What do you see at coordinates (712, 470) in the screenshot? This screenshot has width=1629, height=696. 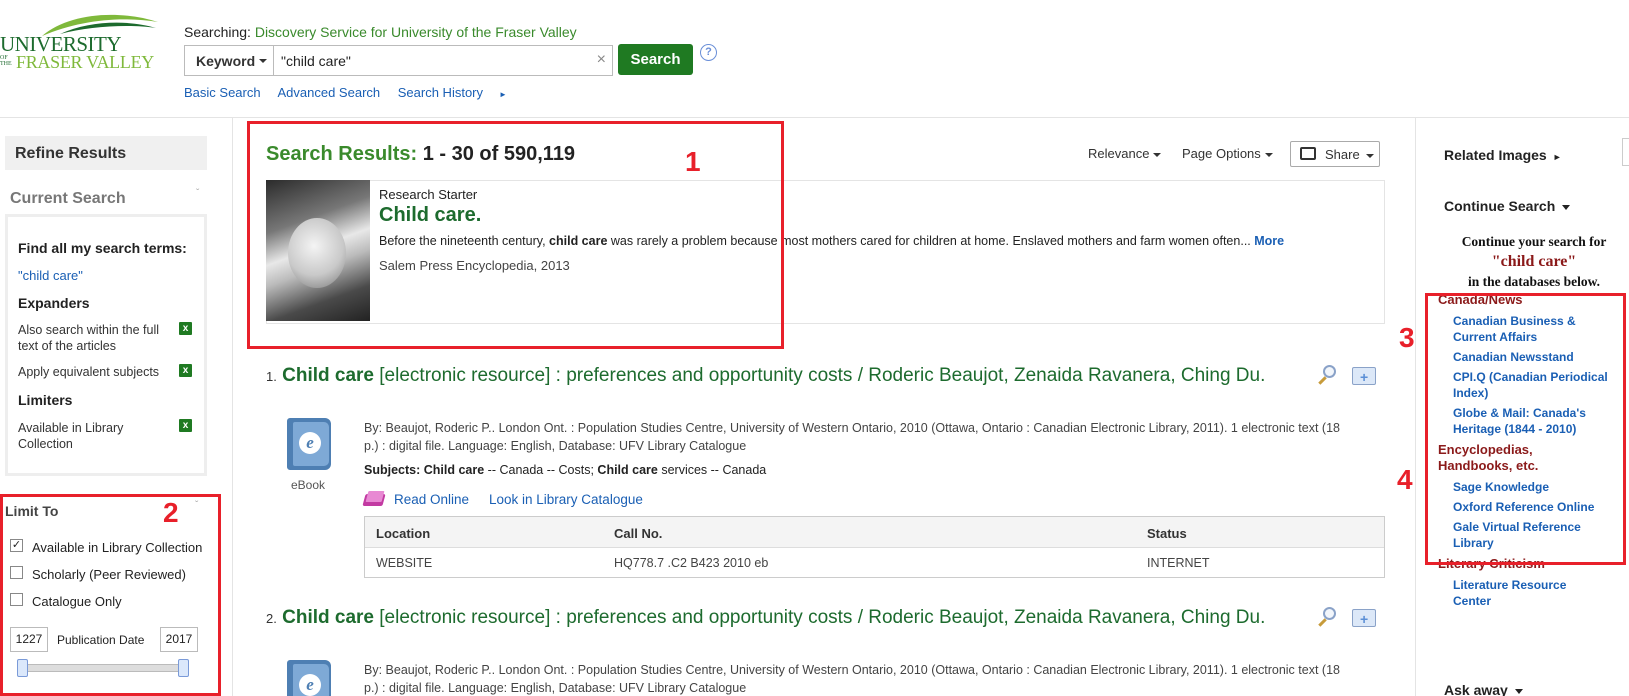 I see `subject-2-rest: services -- Canada` at bounding box center [712, 470].